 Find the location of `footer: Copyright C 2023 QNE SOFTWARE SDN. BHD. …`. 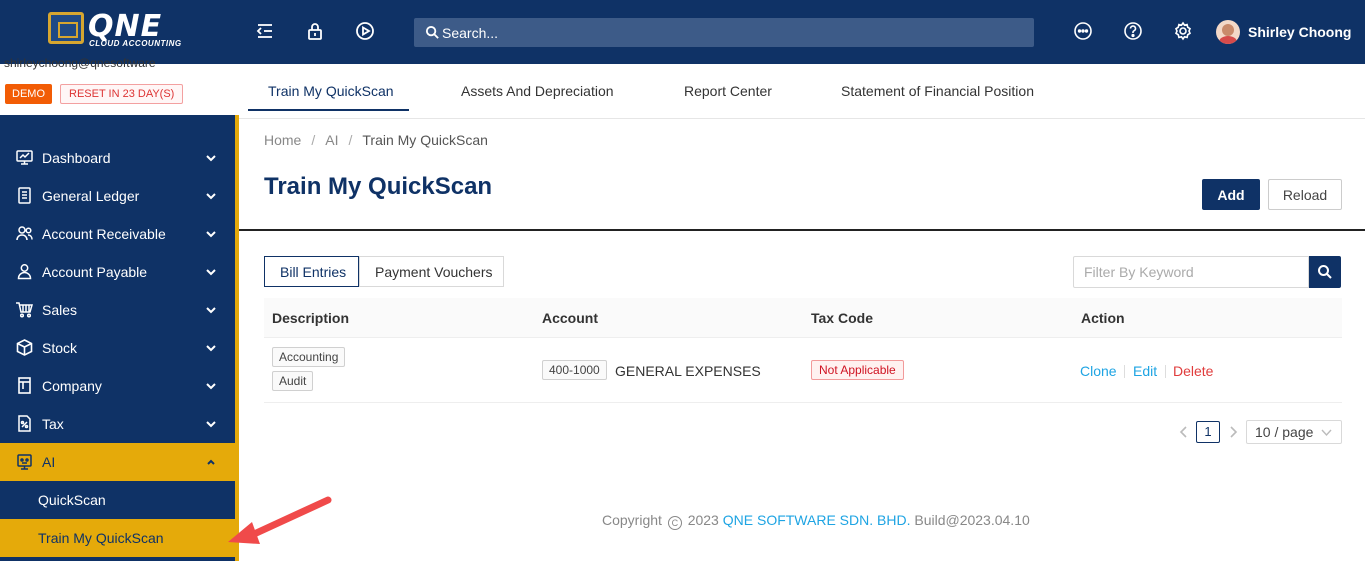

footer: Copyright C 2023 QNE SOFTWARE SDN. BHD. … is located at coordinates (816, 521).